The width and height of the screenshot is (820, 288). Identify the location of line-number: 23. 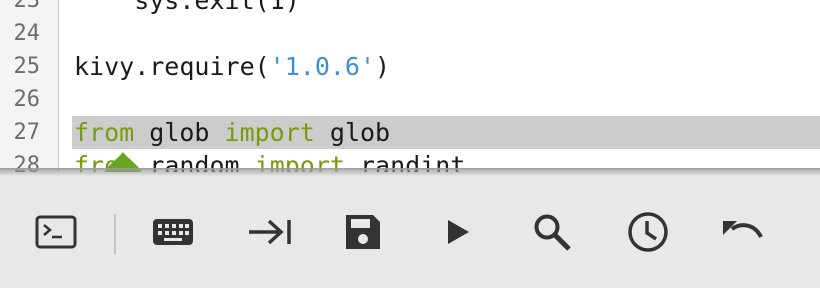
(27, 6).